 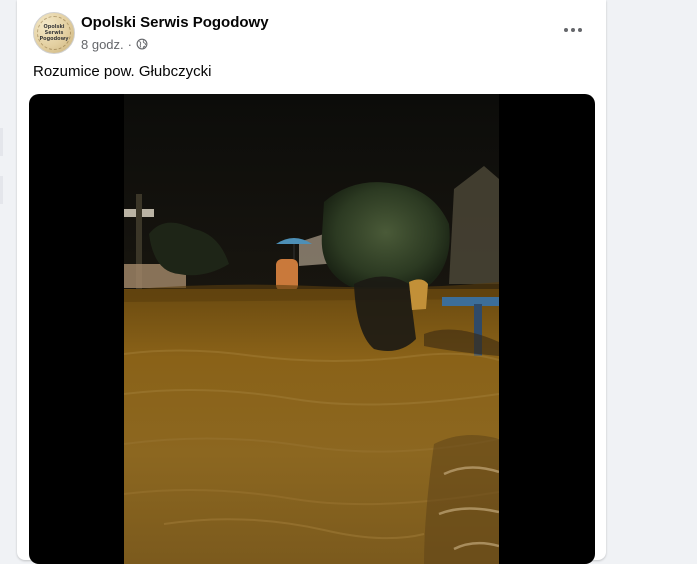 What do you see at coordinates (122, 71) in the screenshot?
I see `post-text: Rozumice pow. Głubczycki` at bounding box center [122, 71].